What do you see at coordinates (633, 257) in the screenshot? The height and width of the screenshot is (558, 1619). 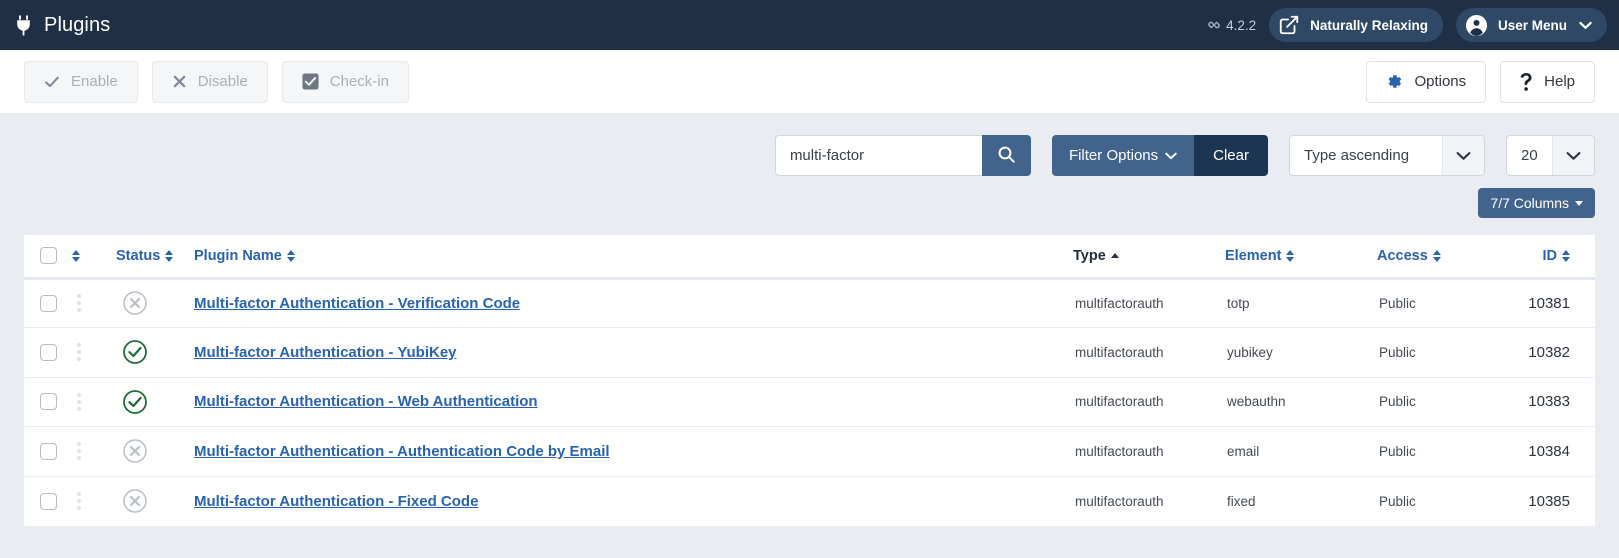 I see `column-header-plugin-name: Plugin Name` at bounding box center [633, 257].